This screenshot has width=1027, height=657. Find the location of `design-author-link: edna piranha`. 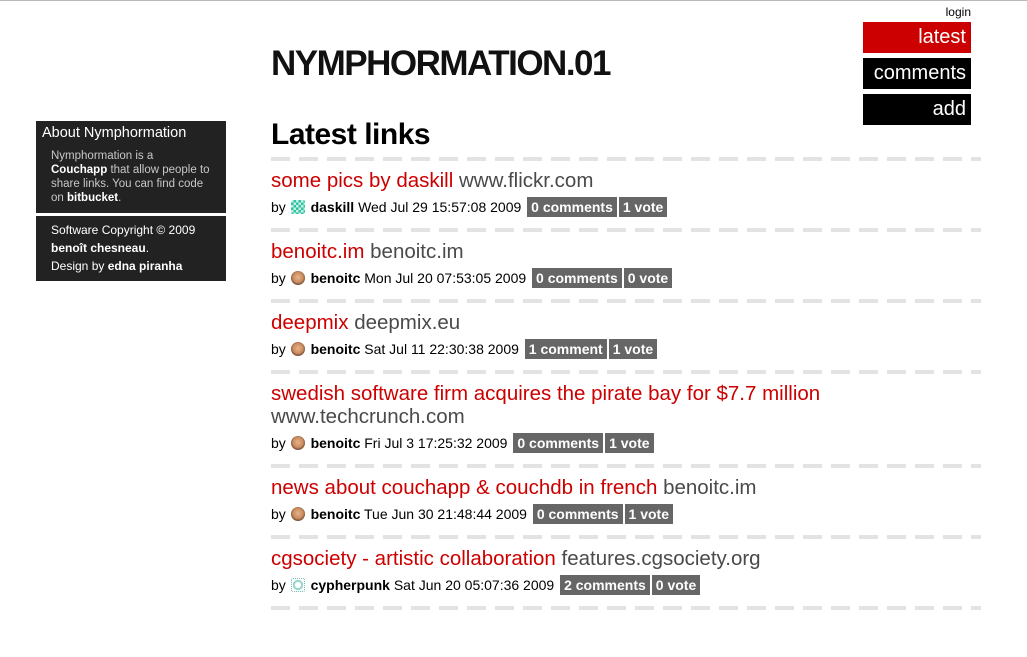

design-author-link: edna piranha is located at coordinates (145, 266).